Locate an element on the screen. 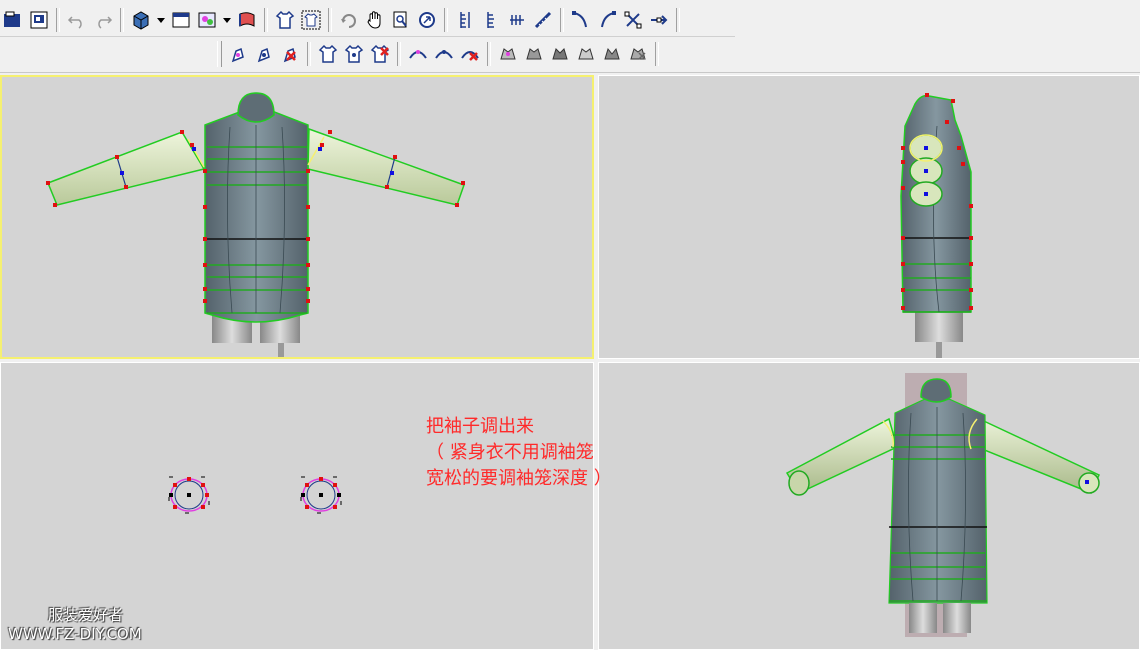 The width and height of the screenshot is (1140, 650). watermark-url: WWW.FZ-DIY.COM is located at coordinates (75, 634).